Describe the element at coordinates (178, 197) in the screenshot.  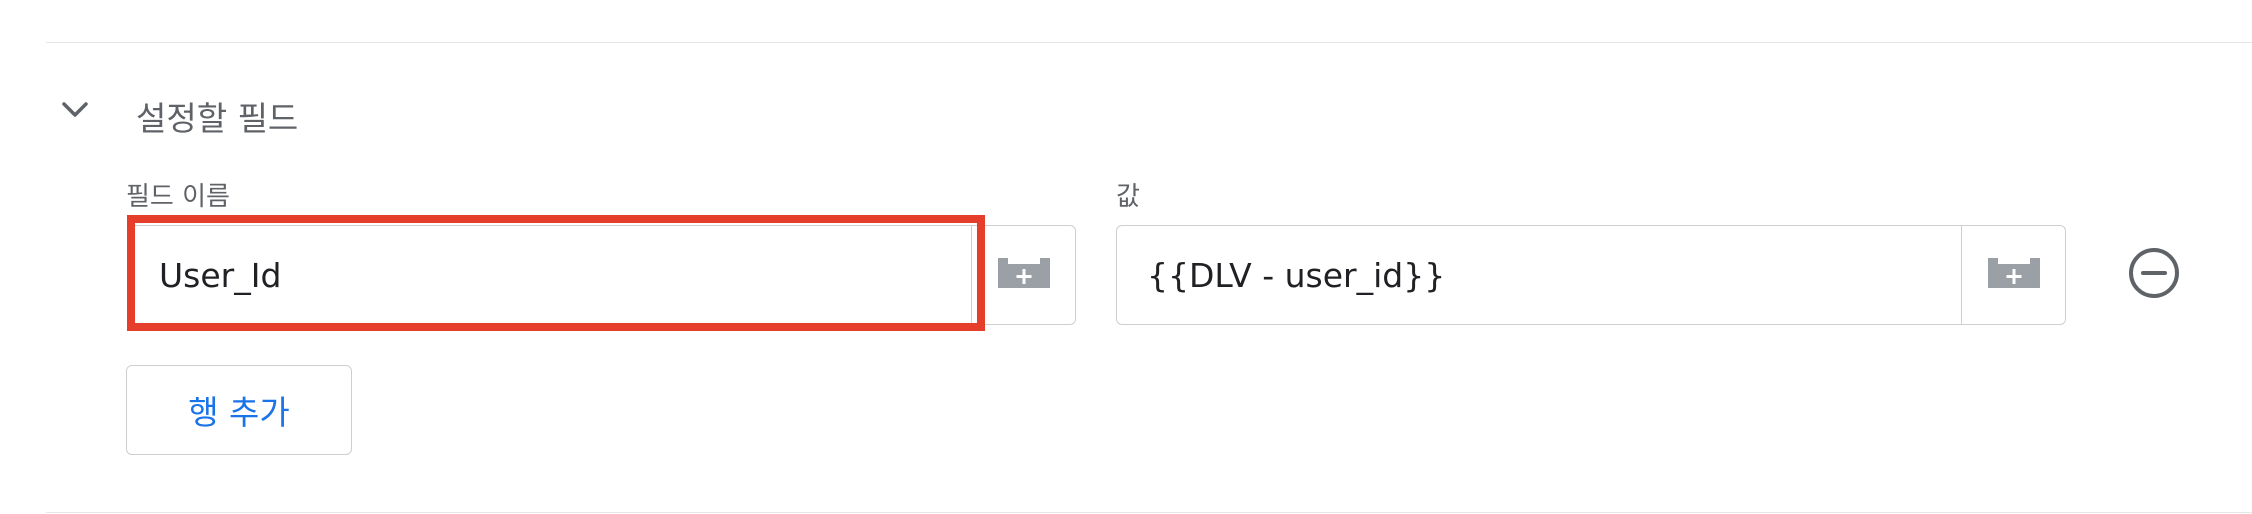
I see `field-name-label: 필드 이름` at that location.